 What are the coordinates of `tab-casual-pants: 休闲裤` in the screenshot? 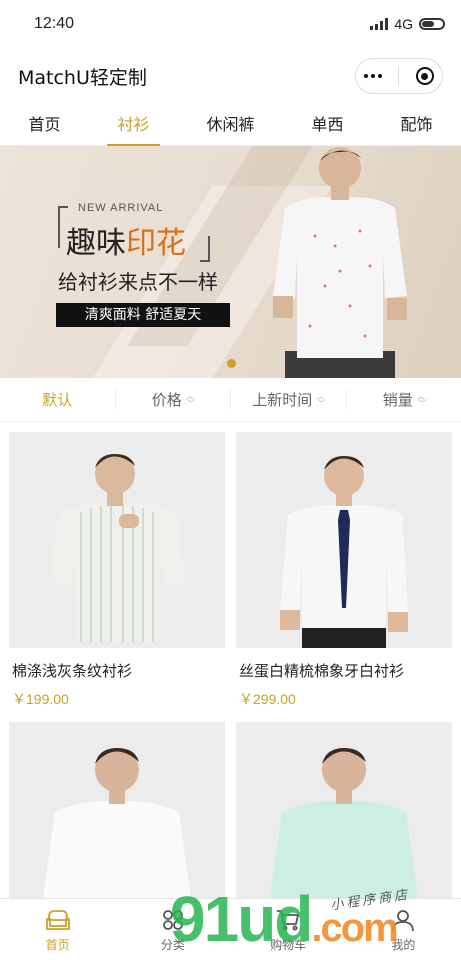 It's located at (230, 125).